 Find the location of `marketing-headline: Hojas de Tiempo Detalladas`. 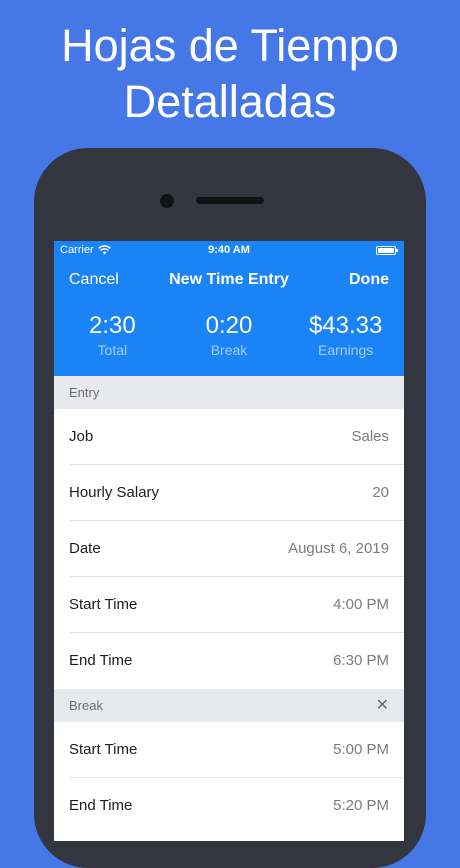

marketing-headline: Hojas de Tiempo Detalladas is located at coordinates (230, 74).